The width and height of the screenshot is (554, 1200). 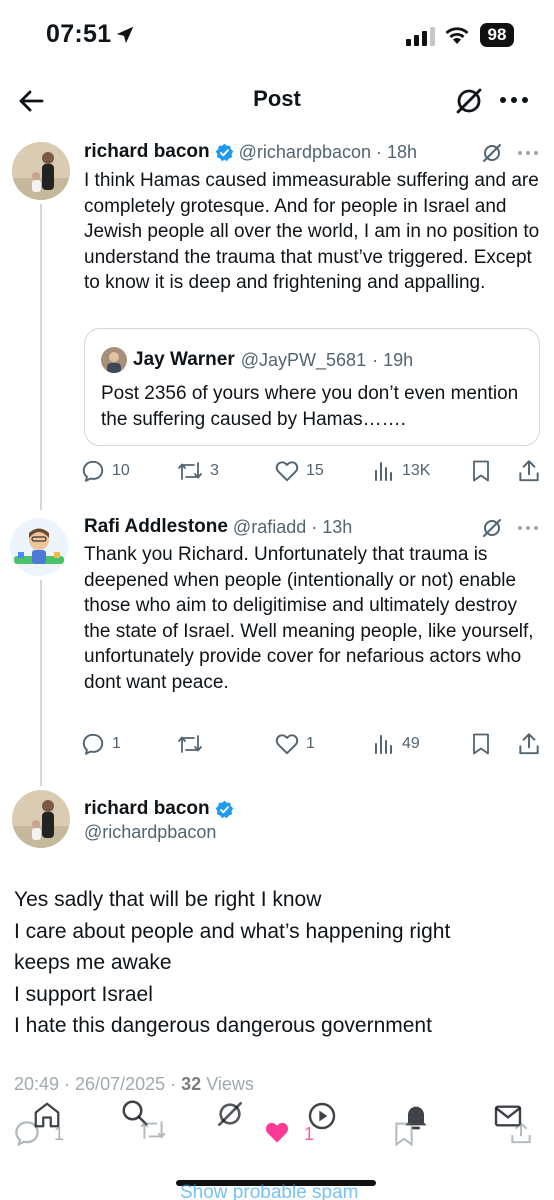 What do you see at coordinates (105, 471) in the screenshot?
I see `reply-button: 10` at bounding box center [105, 471].